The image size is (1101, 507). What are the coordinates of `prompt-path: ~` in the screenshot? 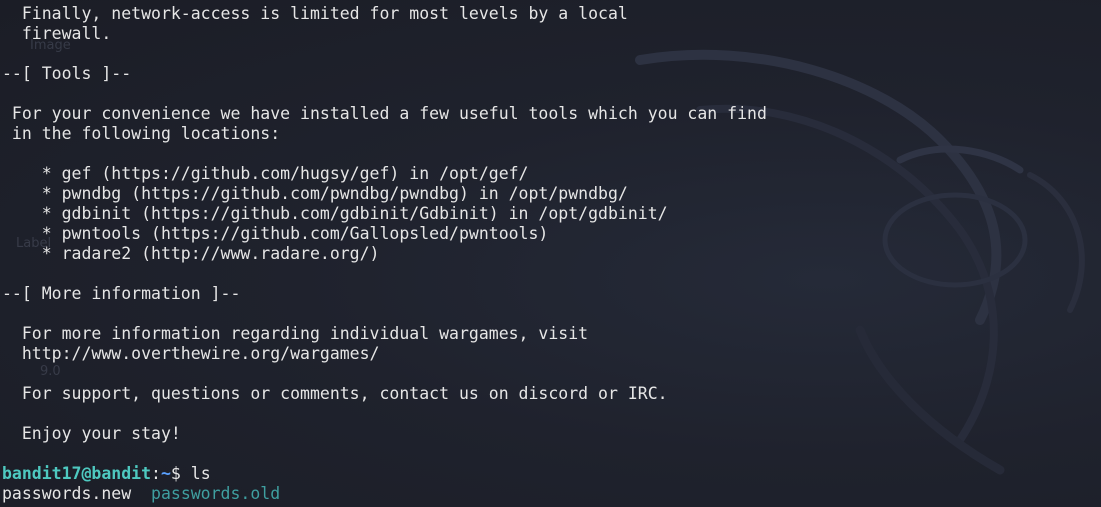 It's located at (165, 473).